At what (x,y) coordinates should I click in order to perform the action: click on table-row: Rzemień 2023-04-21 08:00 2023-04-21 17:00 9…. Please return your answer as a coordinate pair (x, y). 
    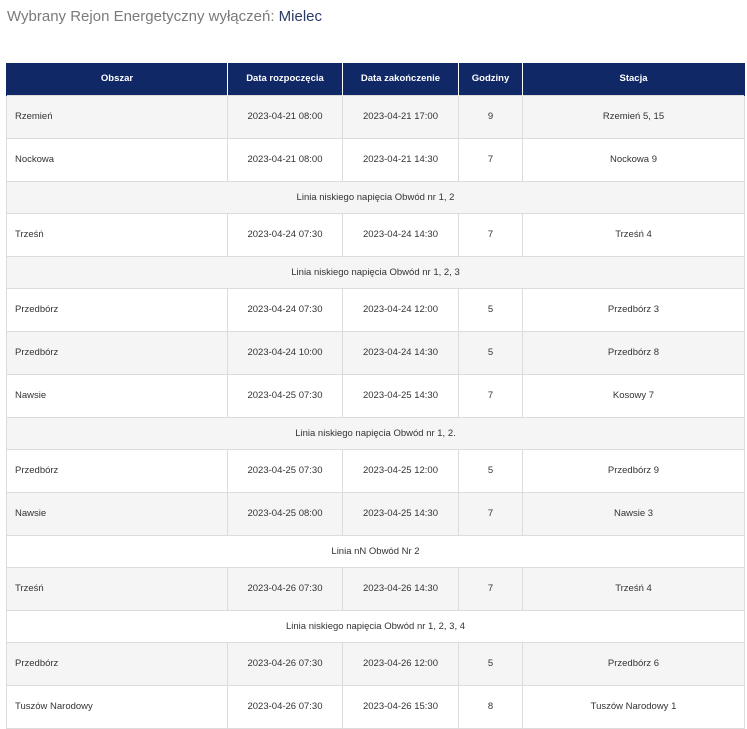
    Looking at the image, I should click on (375, 116).